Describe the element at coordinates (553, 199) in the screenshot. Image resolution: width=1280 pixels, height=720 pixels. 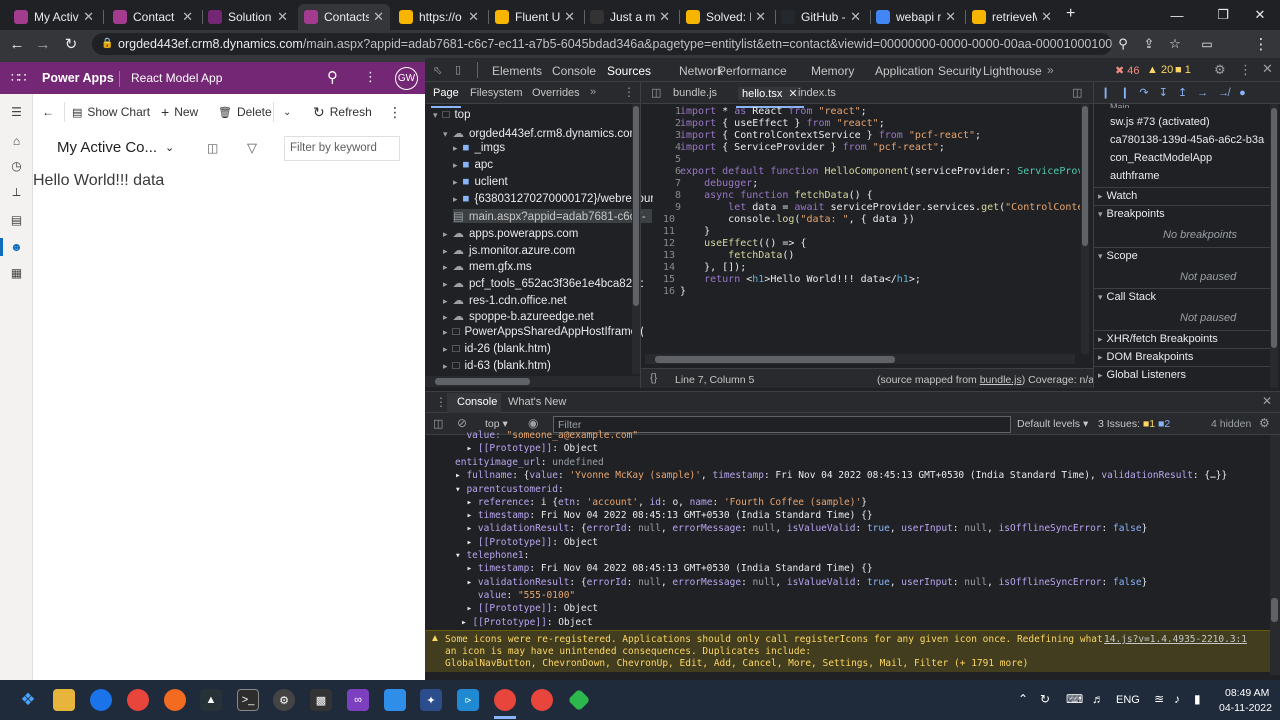
I see `tree-item: ▸ ■ {638031270270000172}/webresour` at that location.